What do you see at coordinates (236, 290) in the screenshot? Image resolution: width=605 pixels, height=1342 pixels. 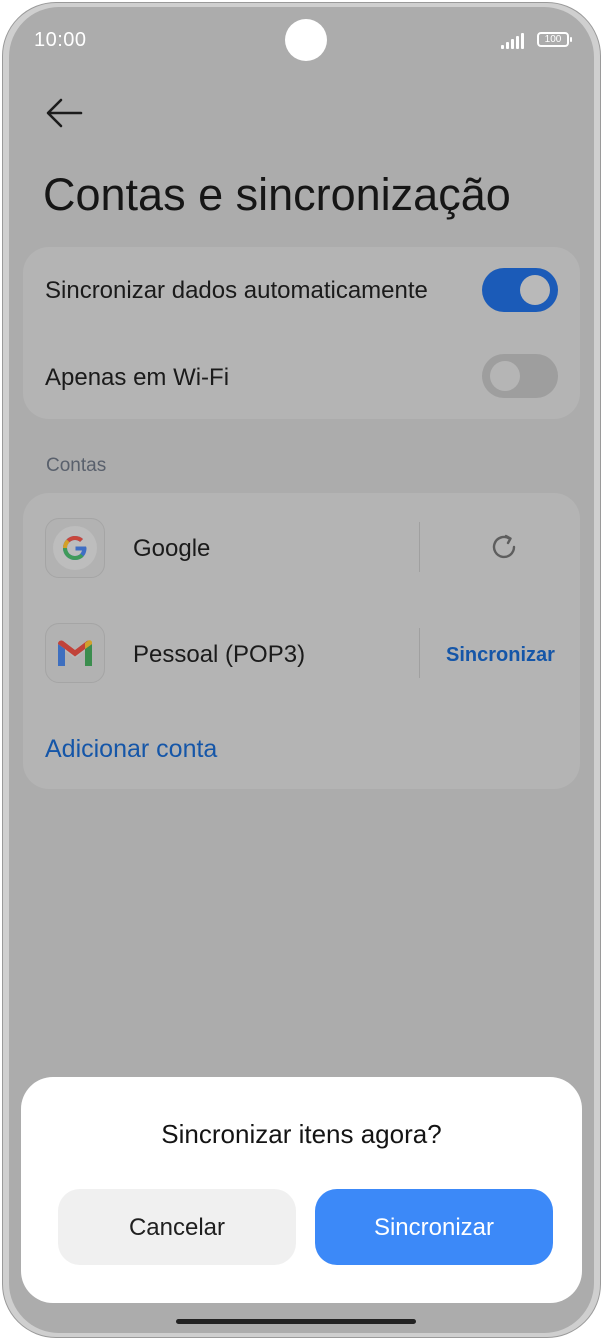 I see `auto-sync-label: Sincronizar dados automaticamente` at bounding box center [236, 290].